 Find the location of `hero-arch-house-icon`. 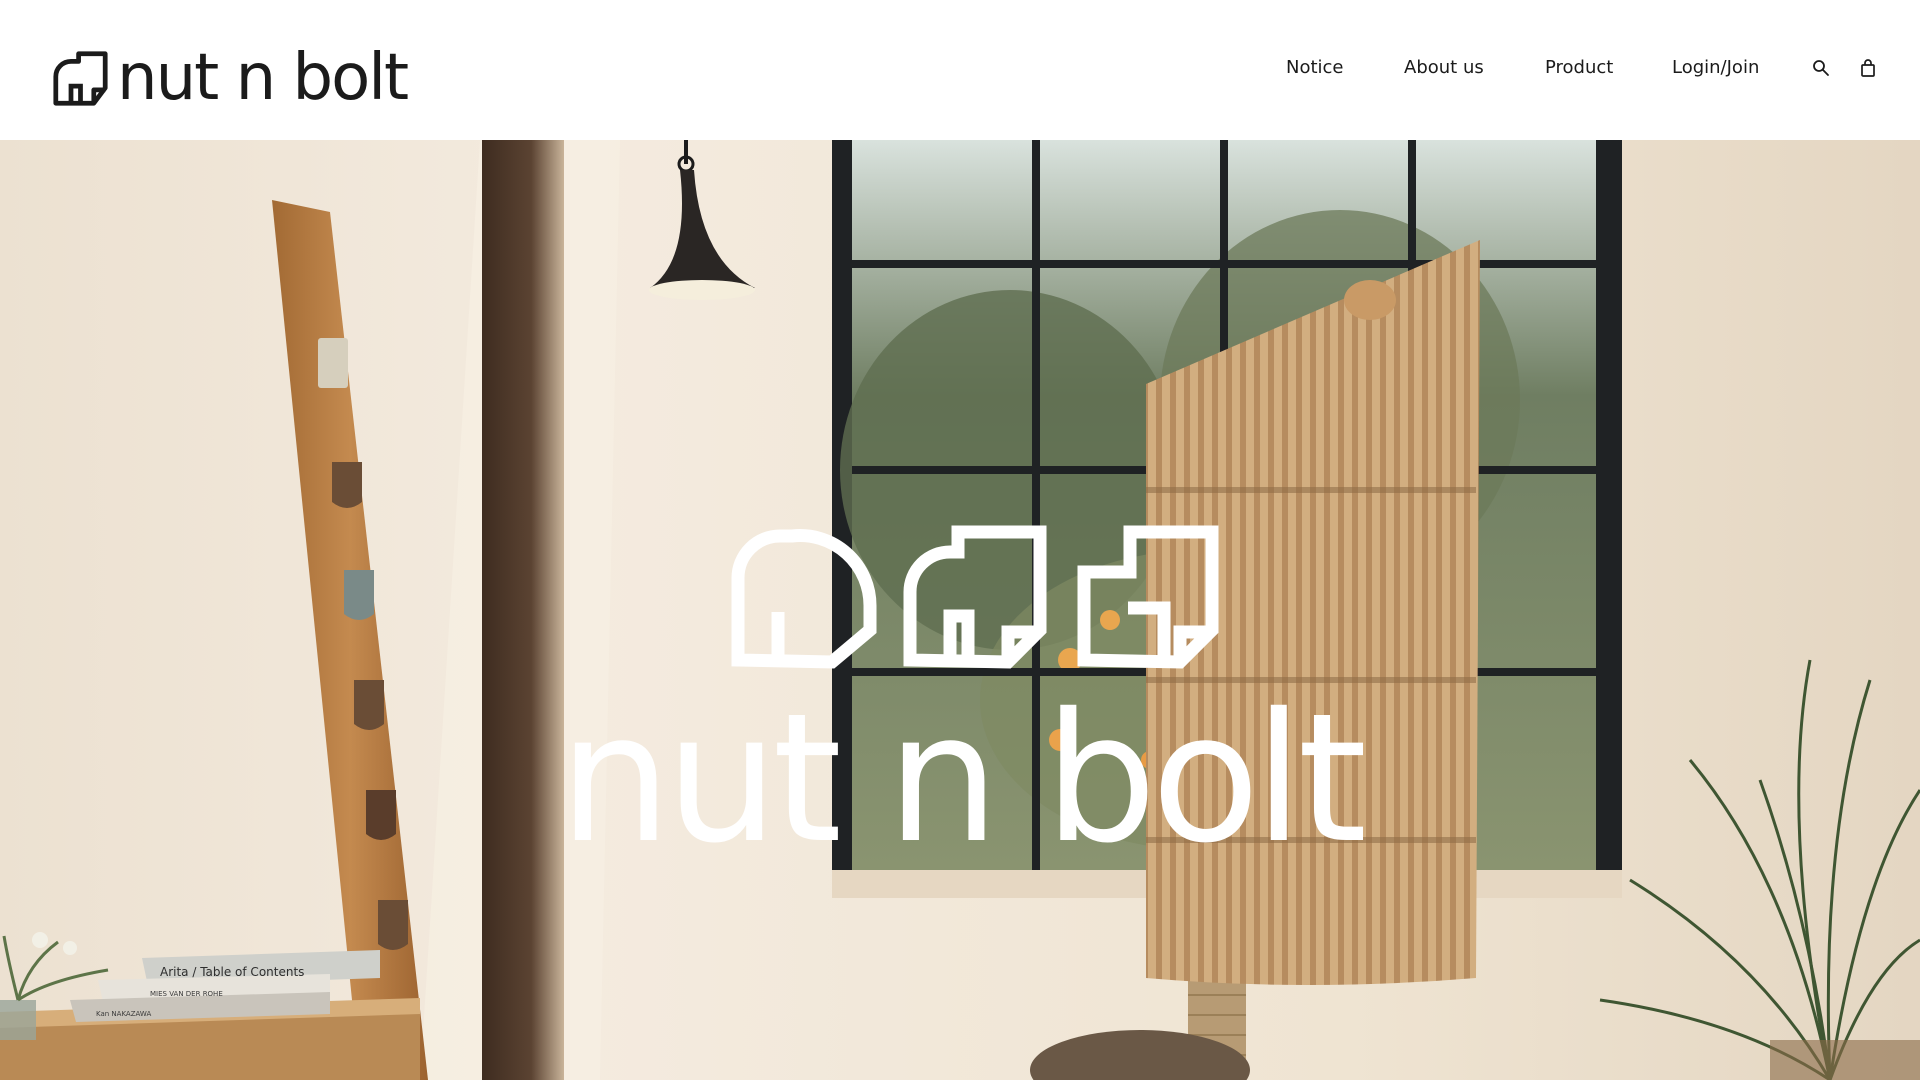

hero-arch-house-icon is located at coordinates (804, 599).